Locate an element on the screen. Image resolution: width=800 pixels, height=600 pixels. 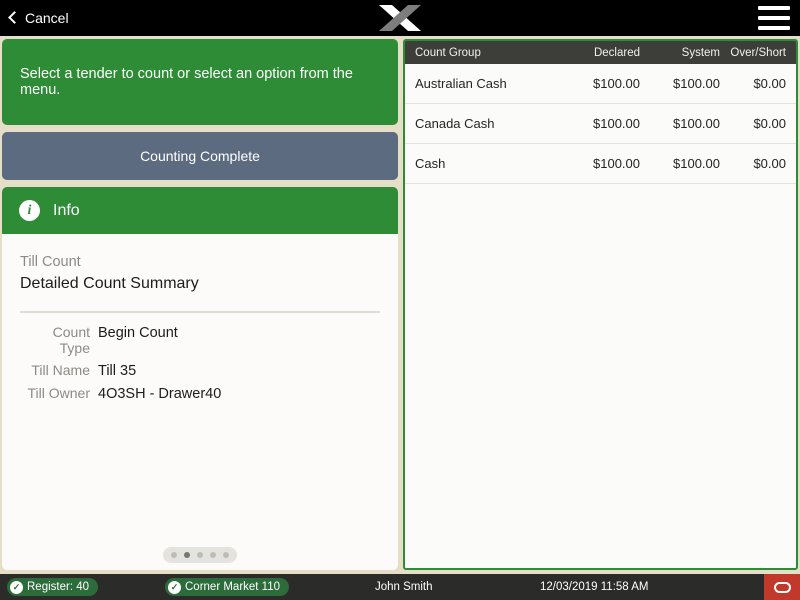
detail-row: Count Type Begin Count is located at coordinates (200, 340).